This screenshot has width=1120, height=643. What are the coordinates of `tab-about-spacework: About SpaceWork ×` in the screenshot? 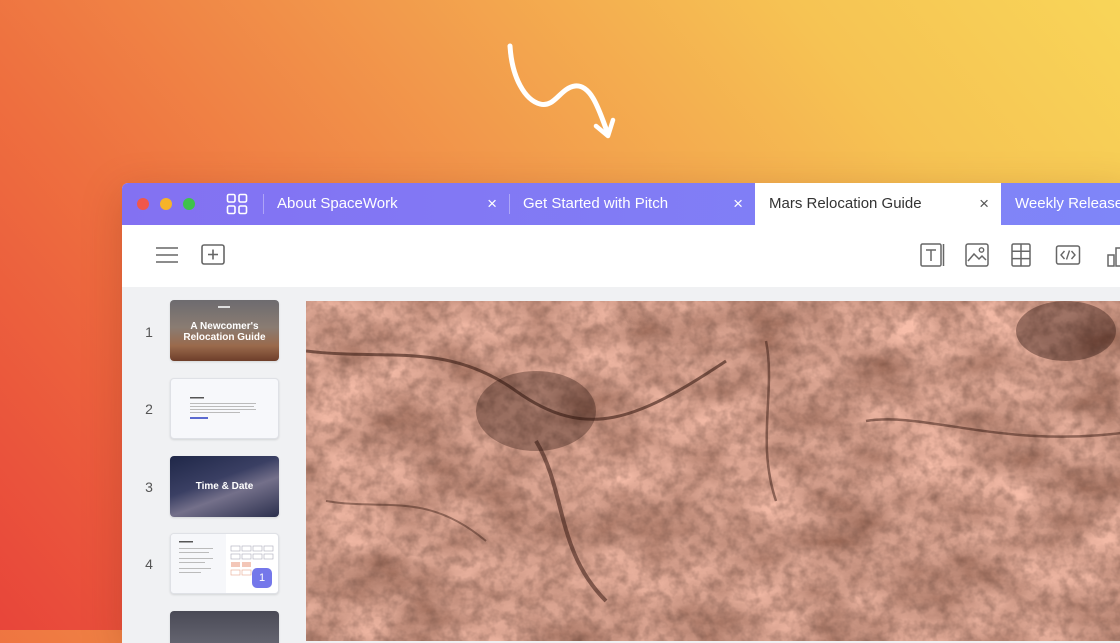 It's located at (386, 204).